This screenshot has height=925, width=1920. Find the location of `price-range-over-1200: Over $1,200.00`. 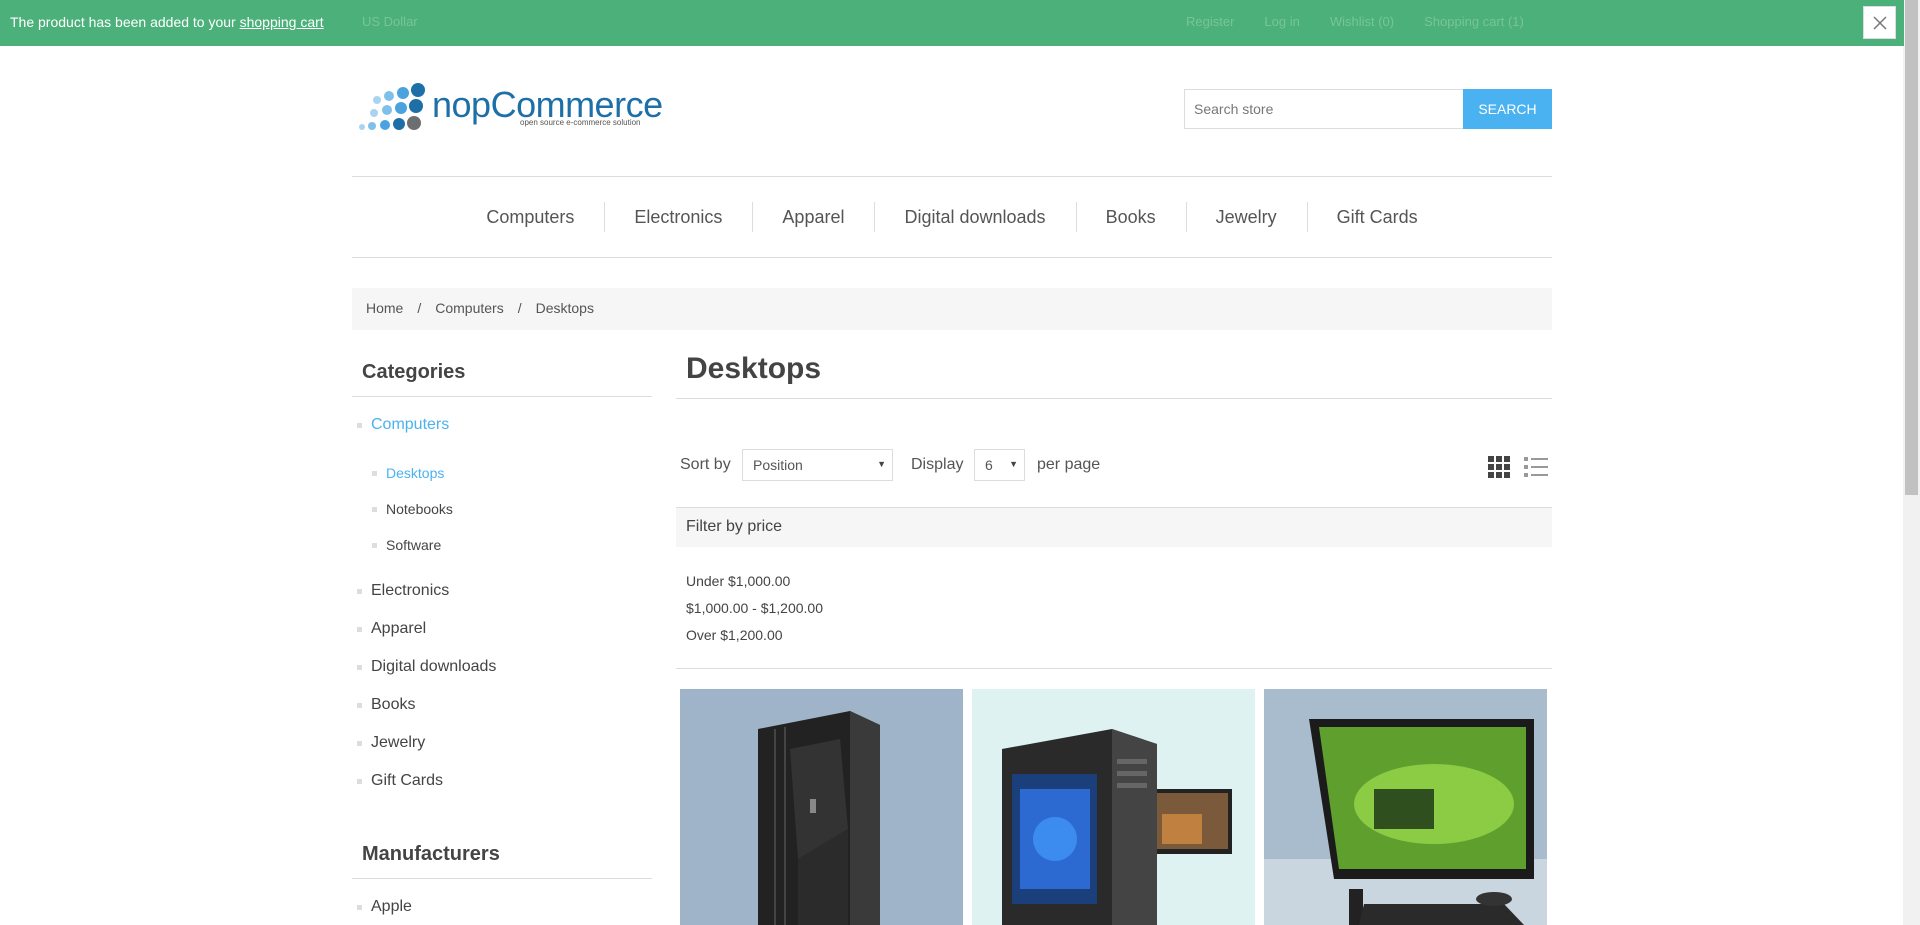

price-range-over-1200: Over $1,200.00 is located at coordinates (734, 635).